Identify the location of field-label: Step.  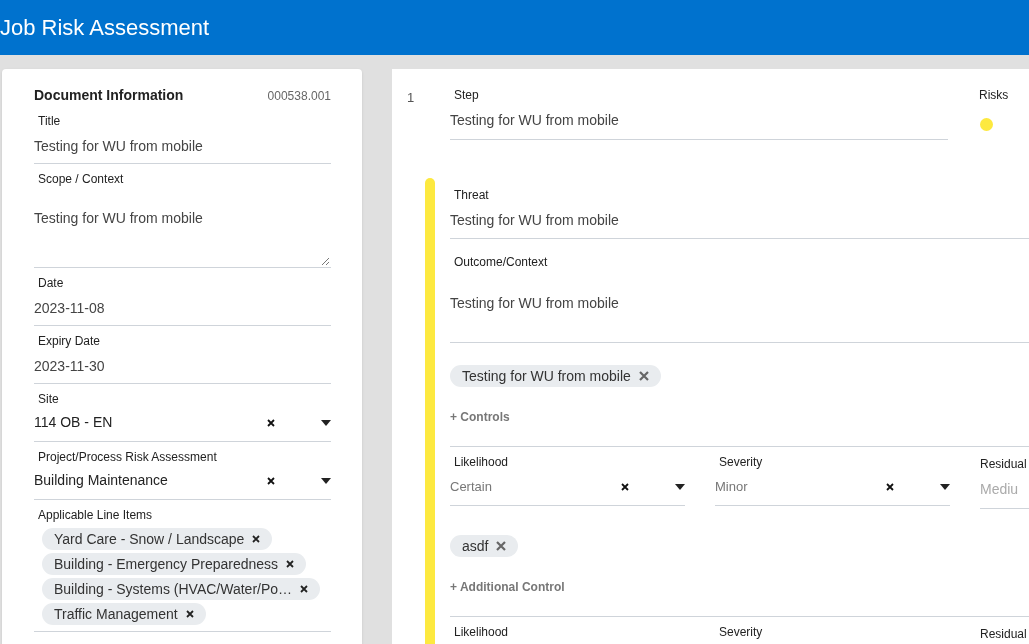
(466, 95).